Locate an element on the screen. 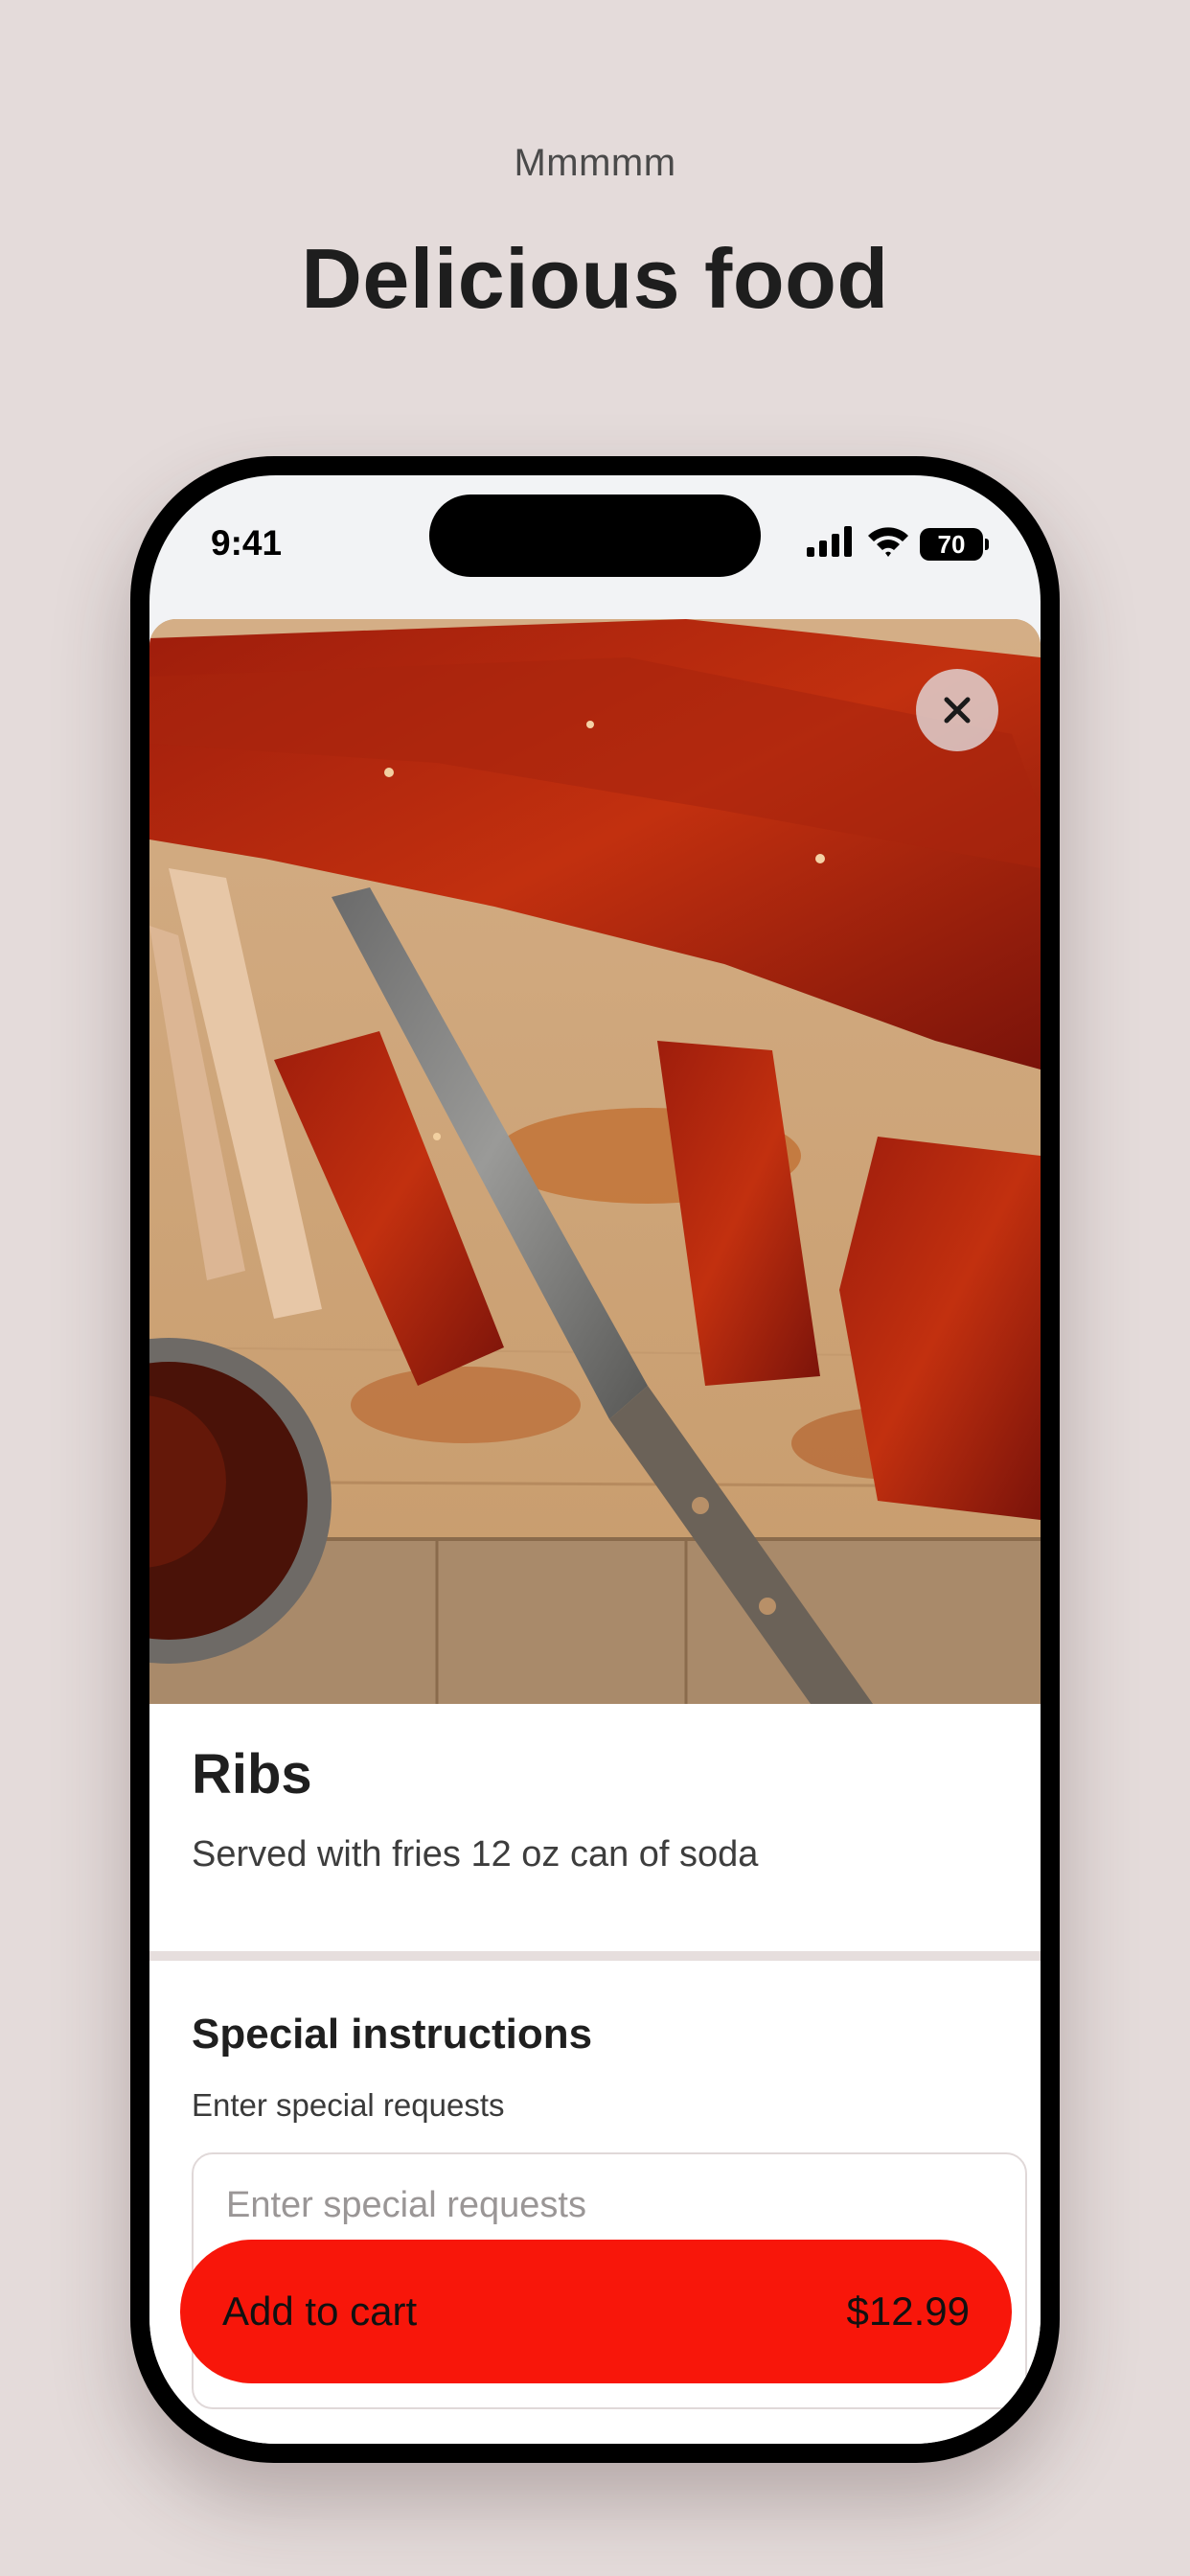 Image resolution: width=1190 pixels, height=2576 pixels. eyebrow-text: Mmmmm is located at coordinates (595, 163).